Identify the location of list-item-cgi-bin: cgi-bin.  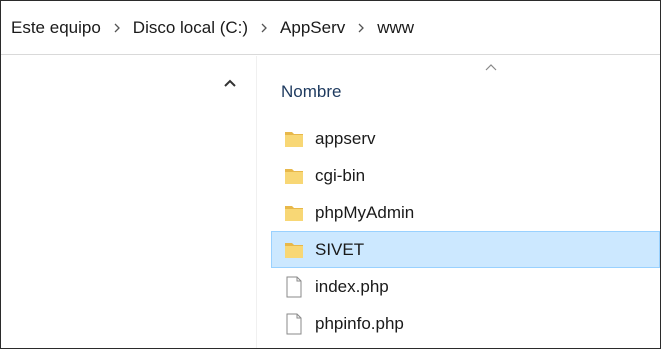
(465, 175).